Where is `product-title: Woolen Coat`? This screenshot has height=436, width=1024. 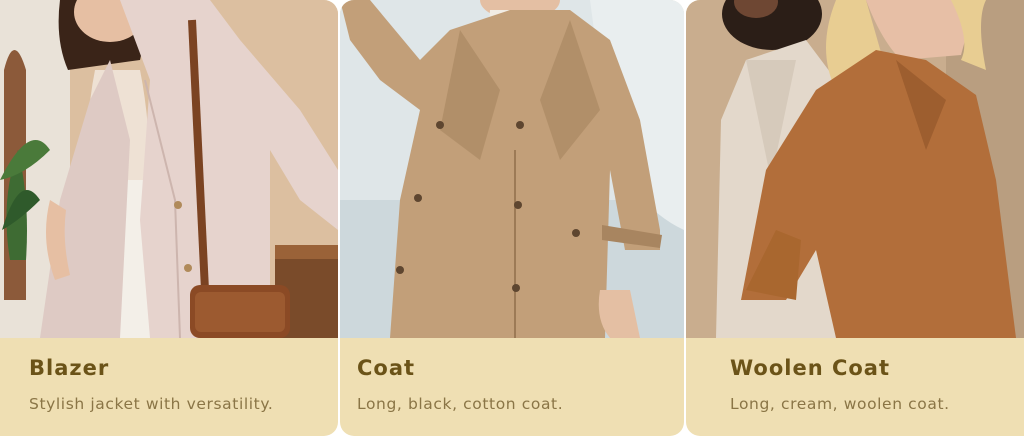 product-title: Woolen Coat is located at coordinates (810, 368).